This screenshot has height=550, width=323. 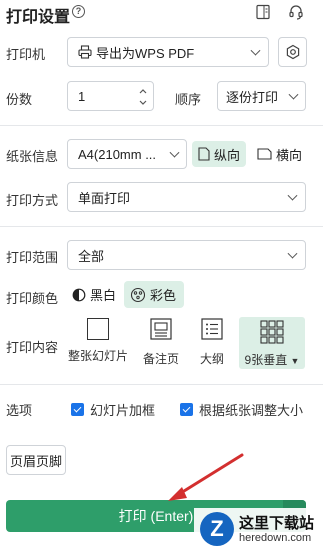 I want to click on portrait-label: 纵向, so click(x=227, y=155).